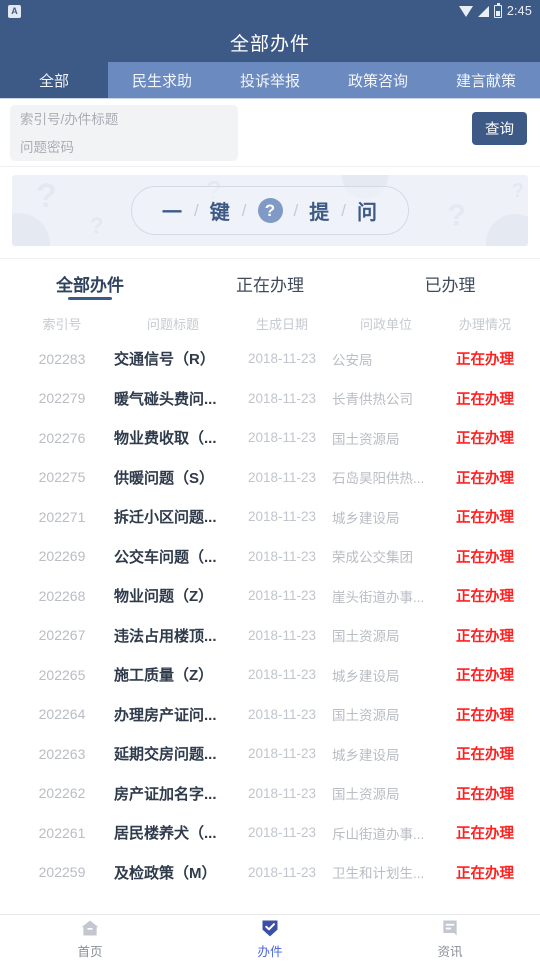 The height and width of the screenshot is (962, 540). What do you see at coordinates (164, 360) in the screenshot?
I see `cell-title-text: 交通信号（R）` at bounding box center [164, 360].